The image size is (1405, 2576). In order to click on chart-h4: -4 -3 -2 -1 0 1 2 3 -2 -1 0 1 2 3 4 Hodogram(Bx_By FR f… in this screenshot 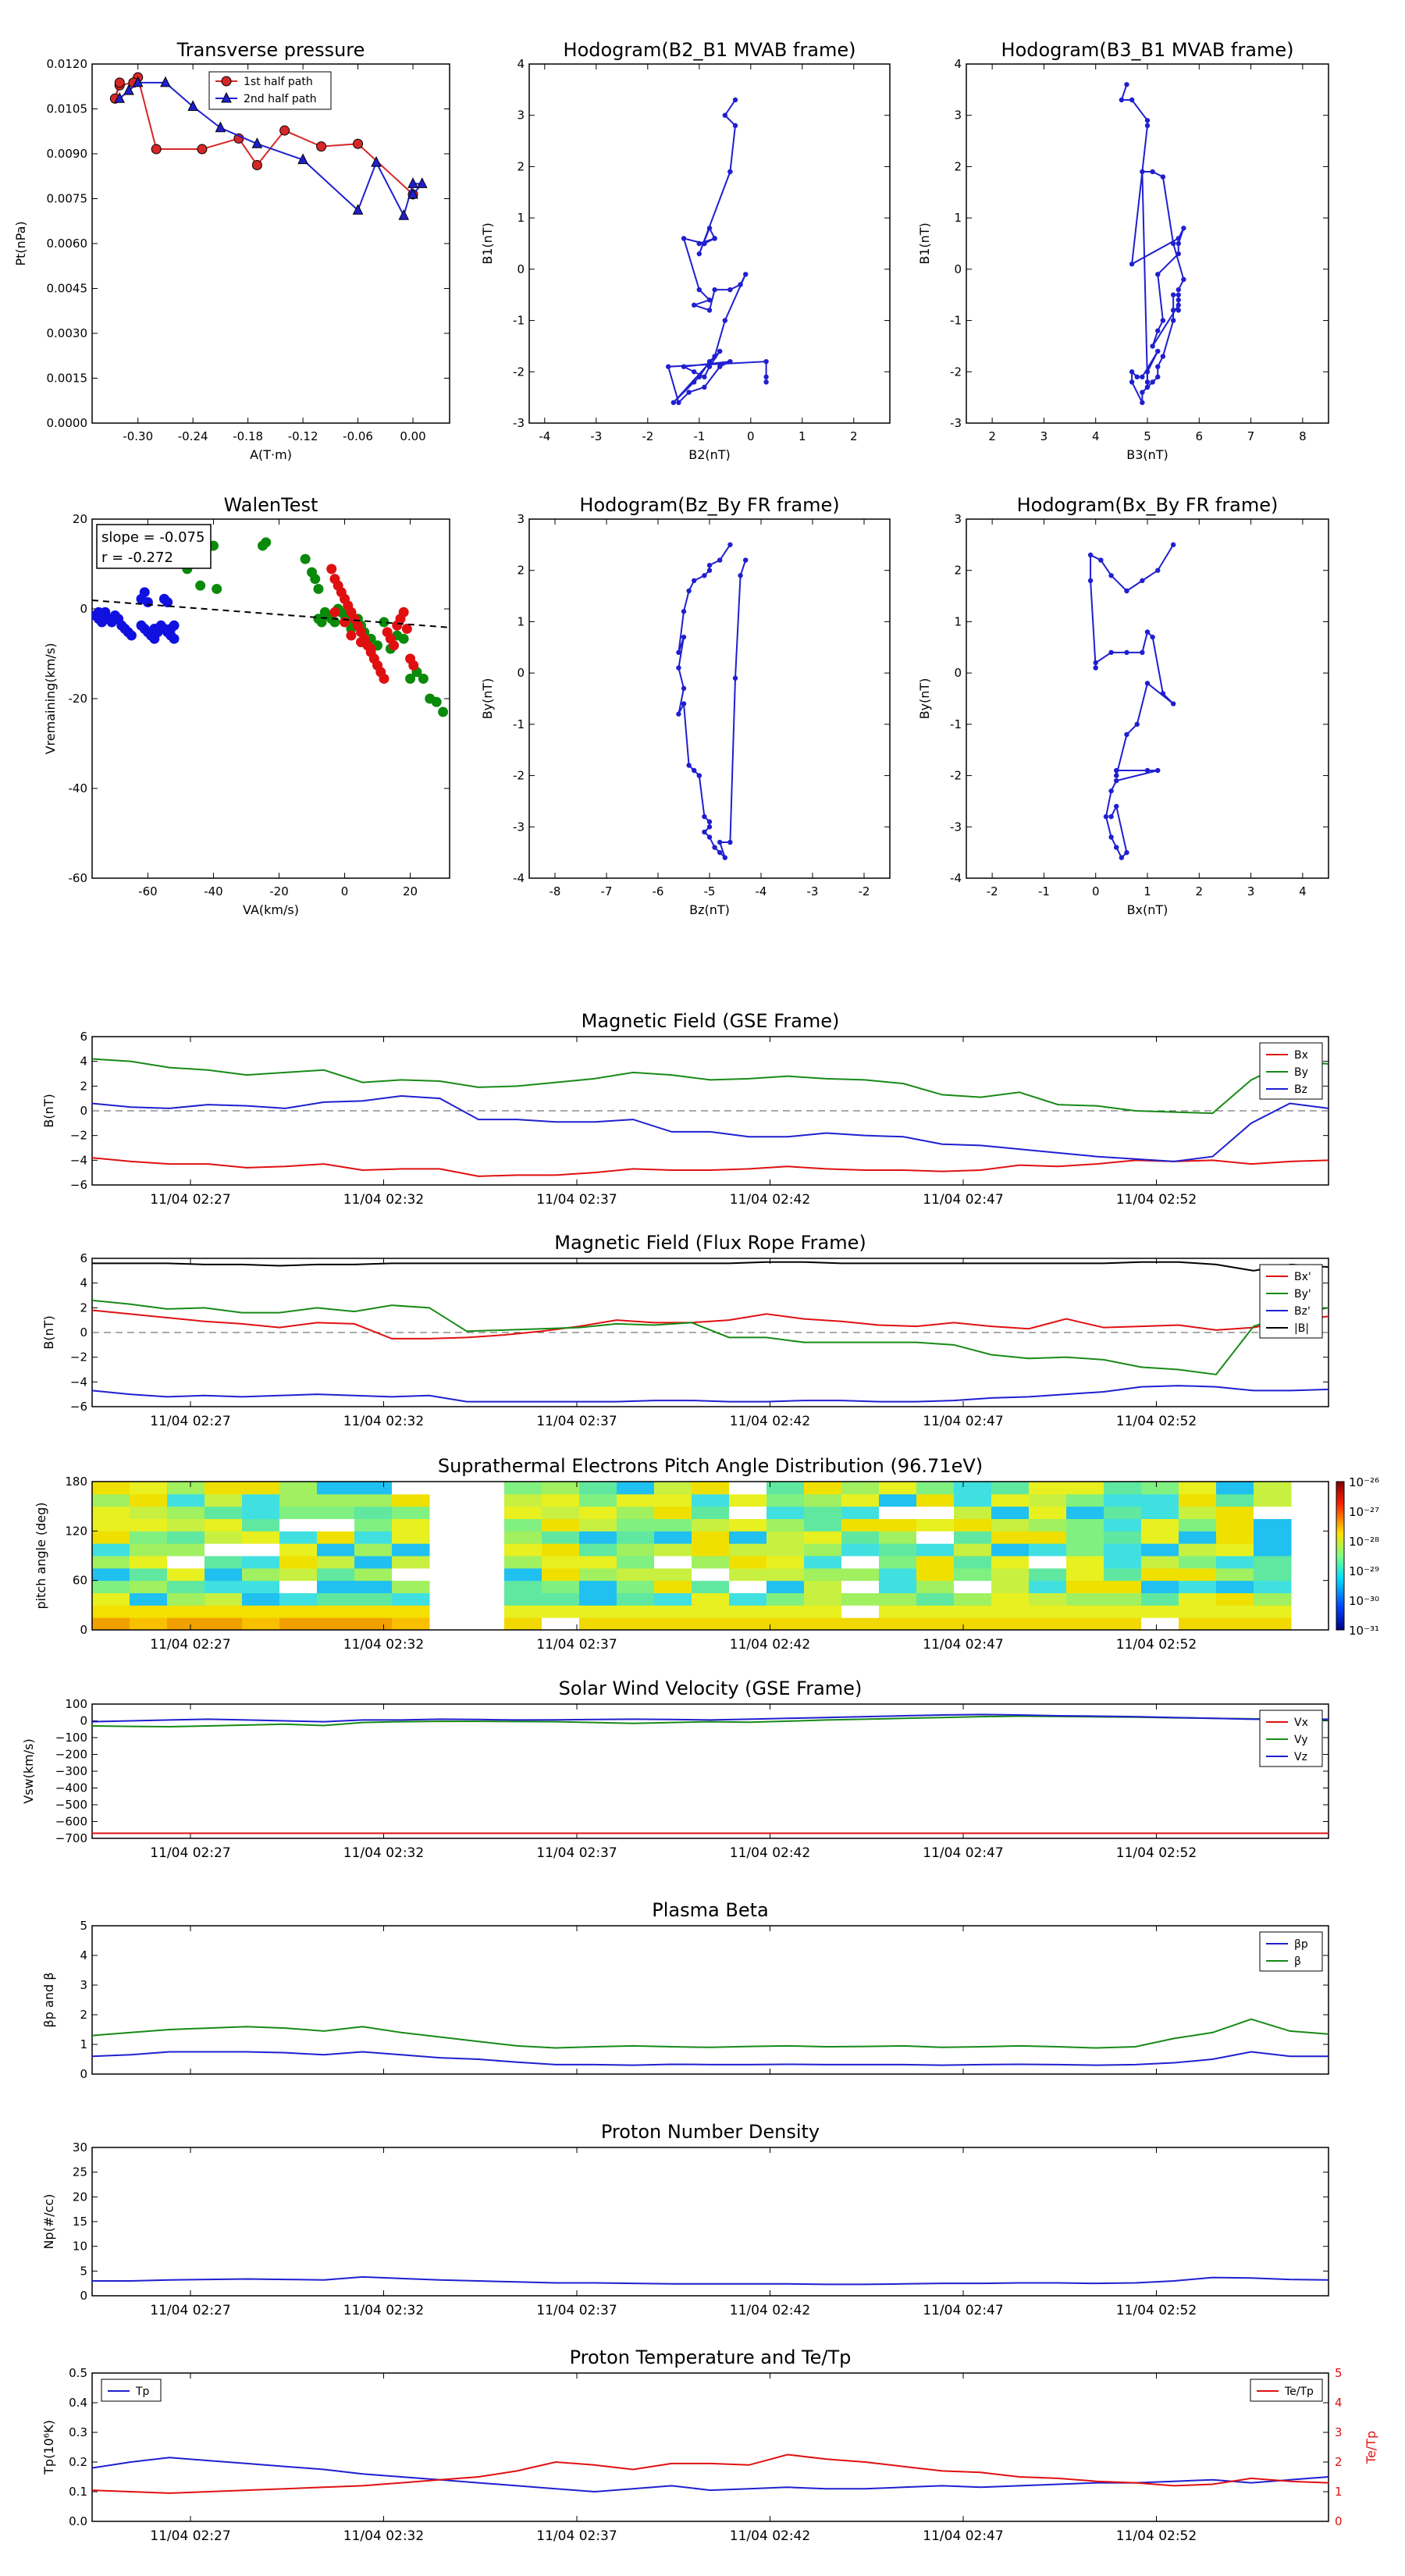, I will do `click(1123, 705)`.